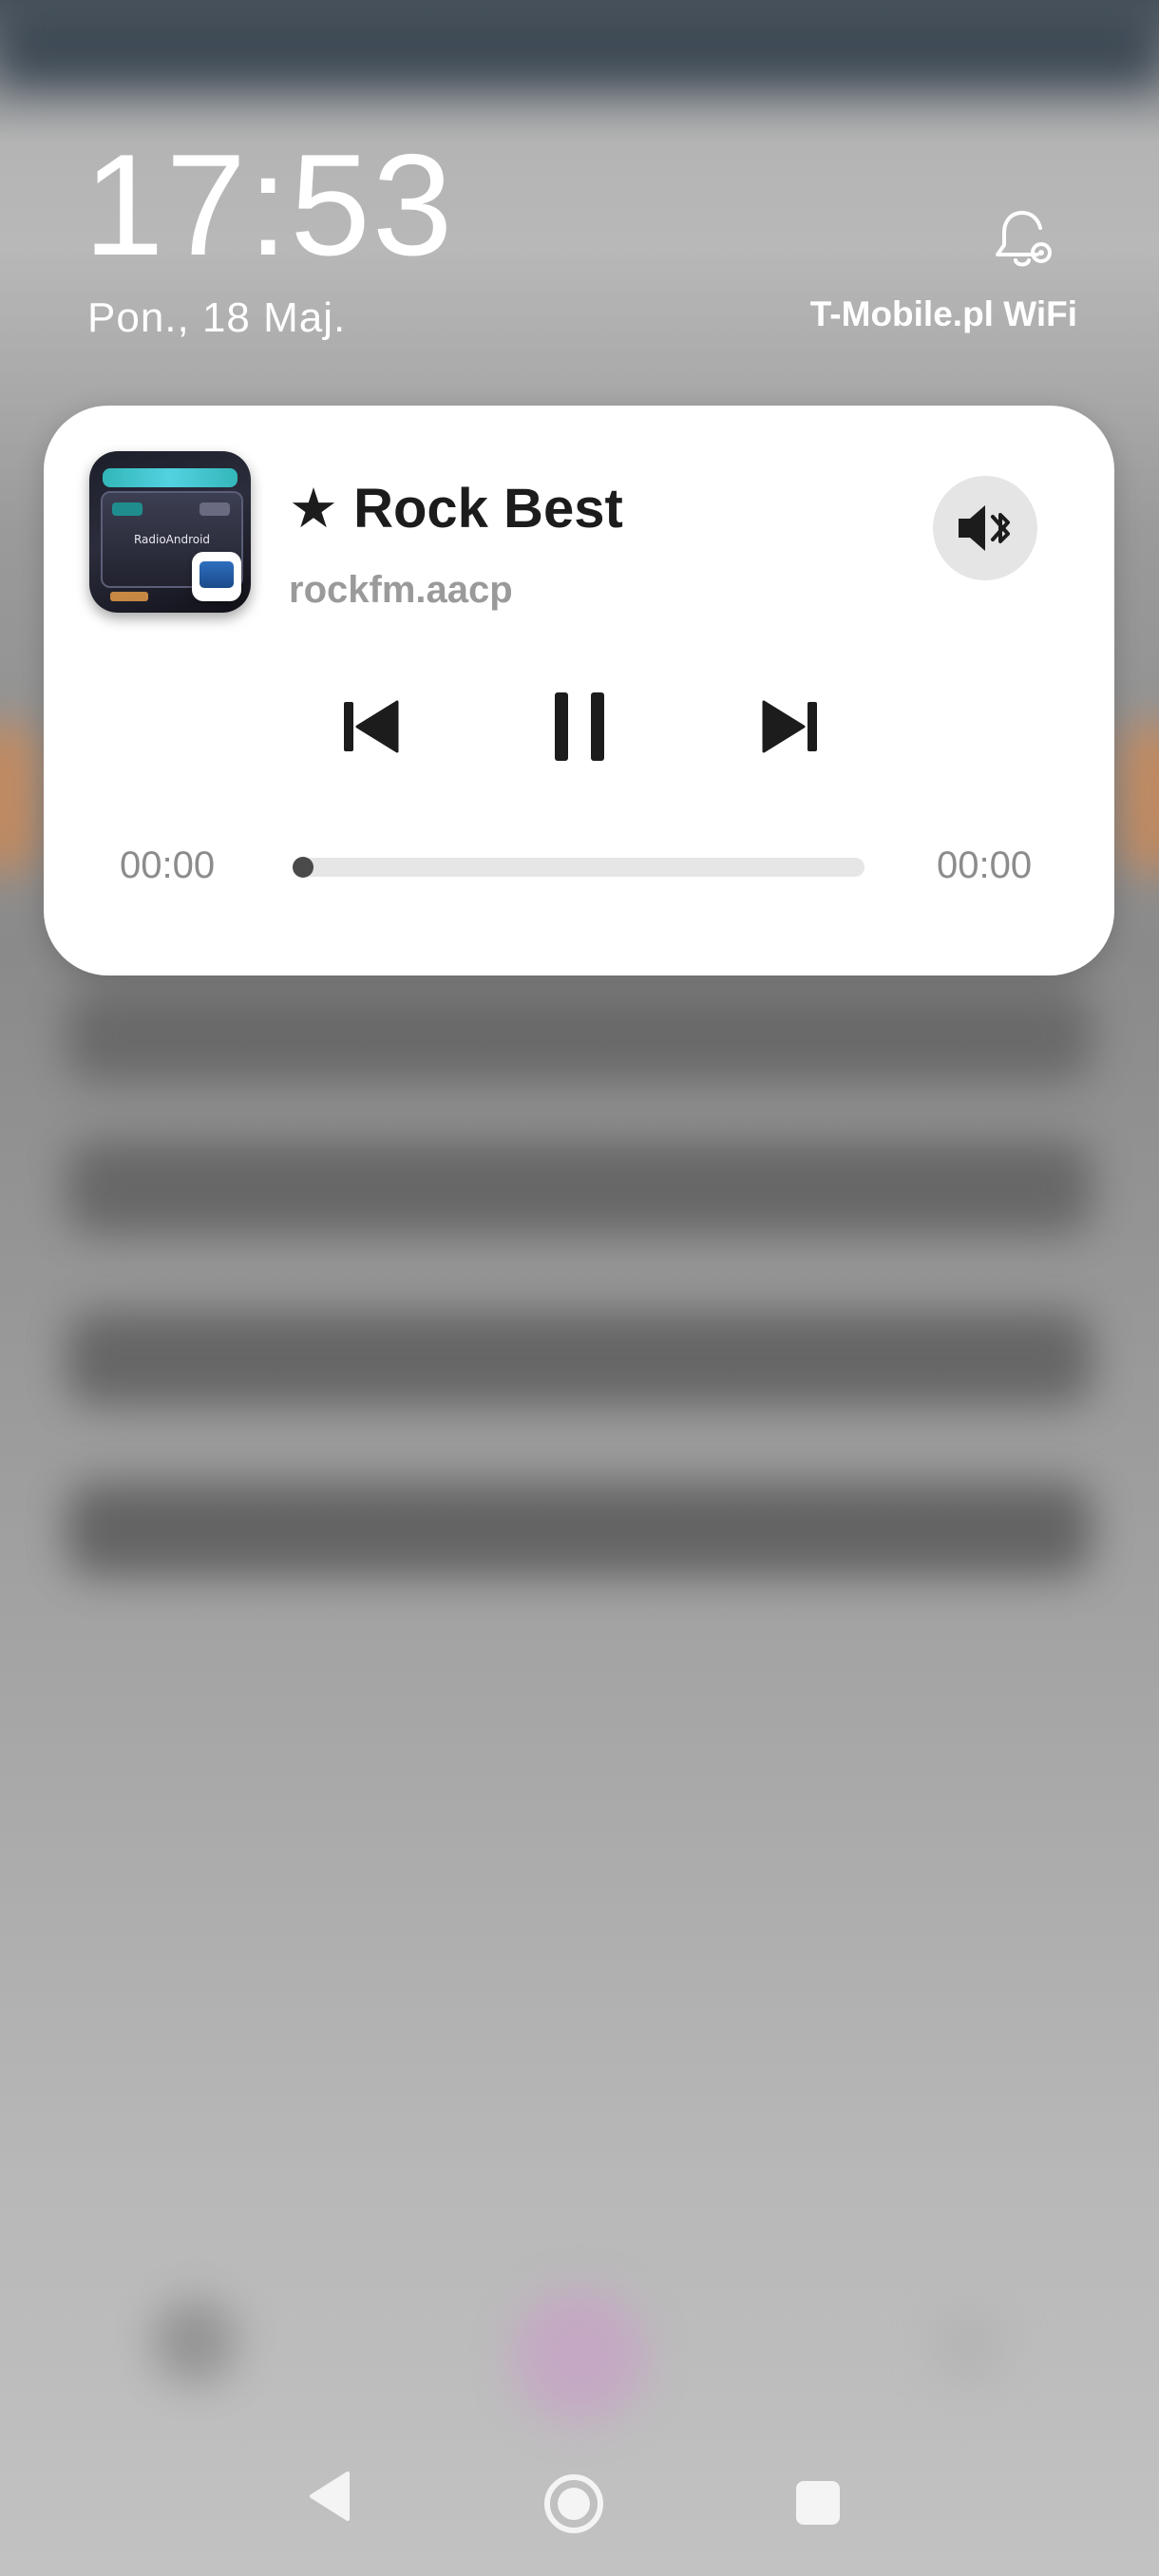 The image size is (1159, 2576). What do you see at coordinates (969, 2346) in the screenshot?
I see `blurred-shortcut-right` at bounding box center [969, 2346].